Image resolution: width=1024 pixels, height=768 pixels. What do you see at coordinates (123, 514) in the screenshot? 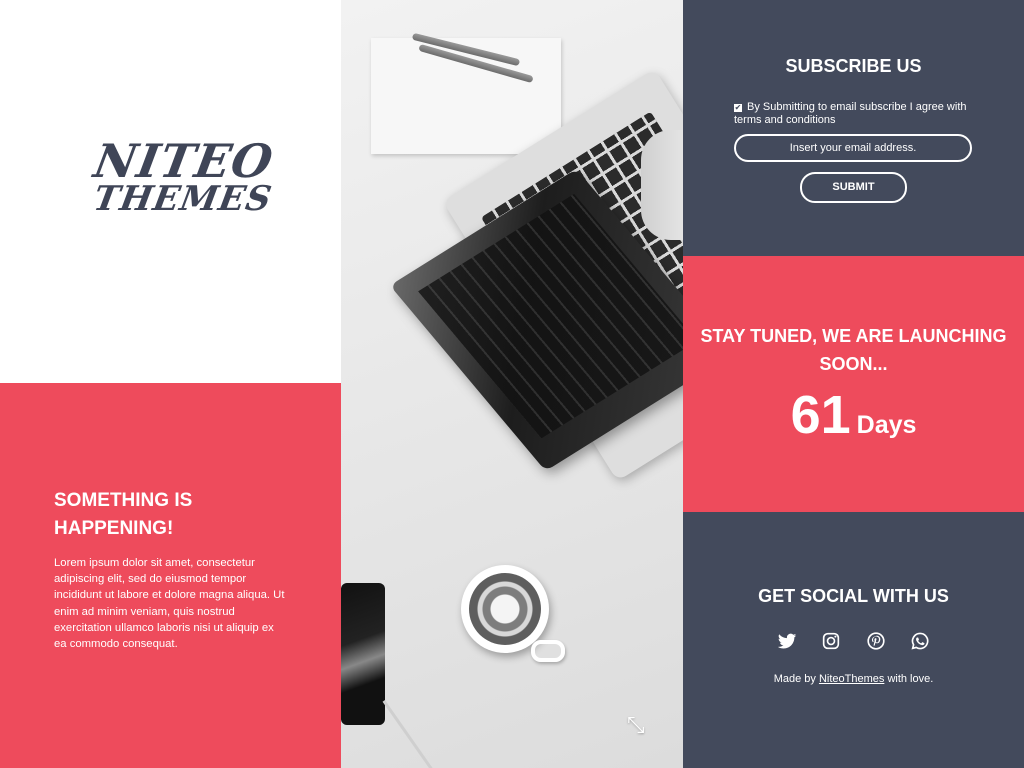
I see `intro-heading: SOMETHING IS HAPPENING!` at bounding box center [123, 514].